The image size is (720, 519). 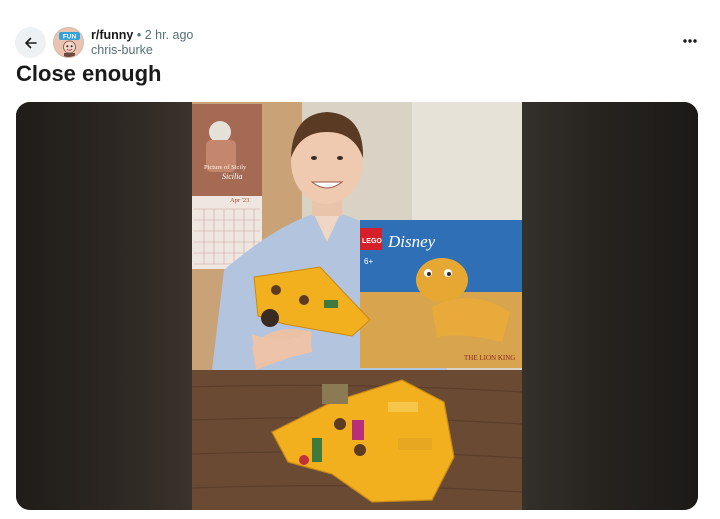 I want to click on more-horizontal-icon, so click(x=690, y=41).